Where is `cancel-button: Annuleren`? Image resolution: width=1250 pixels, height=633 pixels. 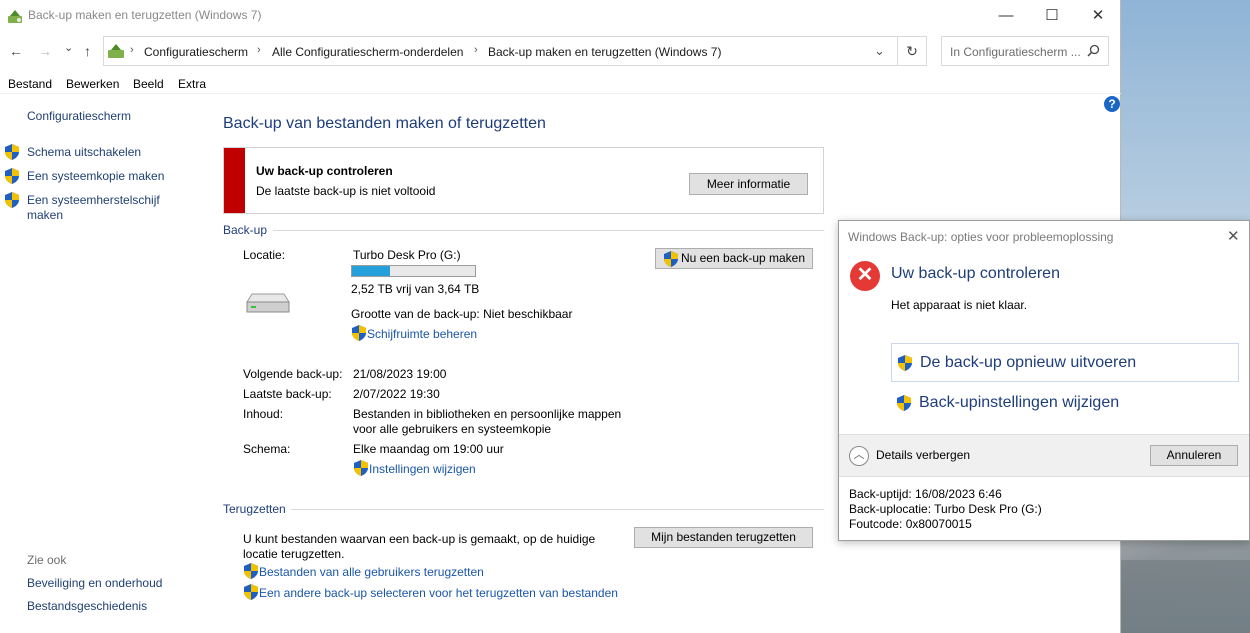 cancel-button: Annuleren is located at coordinates (1194, 455).